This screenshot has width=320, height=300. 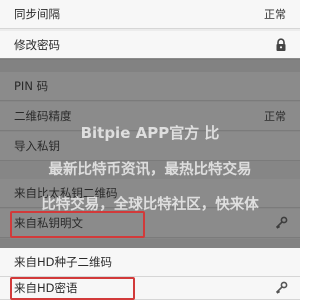 What do you see at coordinates (37, 14) in the screenshot?
I see `sync-interval-label: 同步间隔` at bounding box center [37, 14].